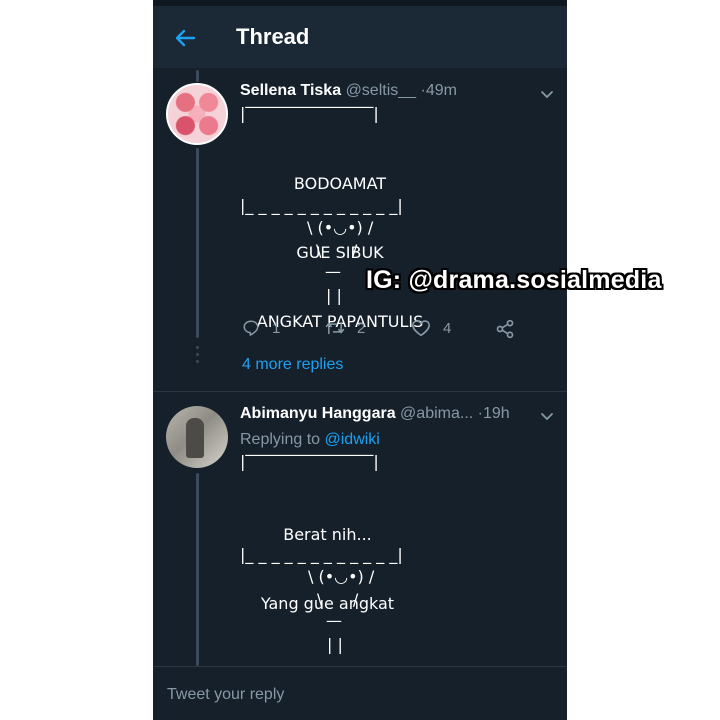 The height and width of the screenshot is (720, 720). Describe the element at coordinates (381, 90) in the screenshot. I see `author-handle: @seltis__` at that location.